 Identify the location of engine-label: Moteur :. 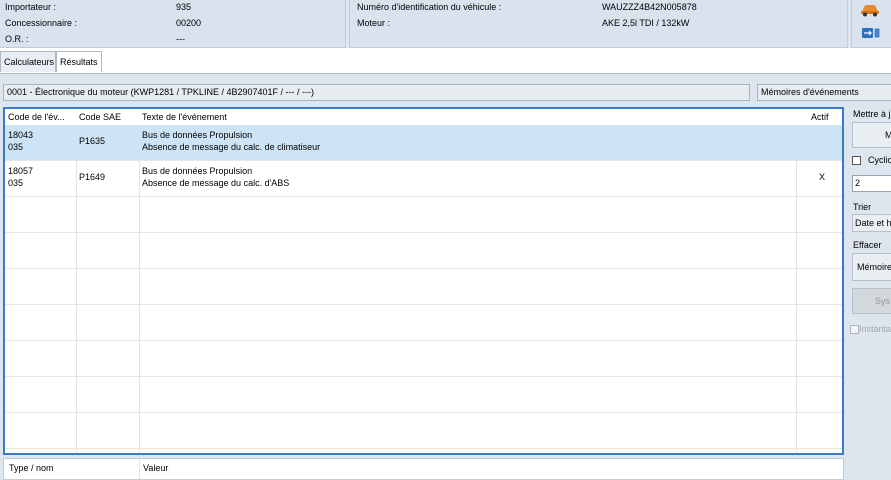
(374, 23).